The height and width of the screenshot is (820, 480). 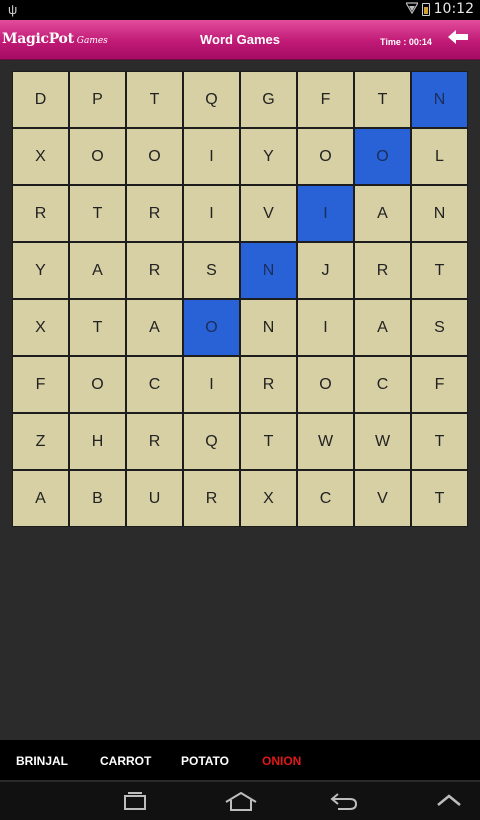 What do you see at coordinates (97, 441) in the screenshot?
I see `grid-cell: H` at bounding box center [97, 441].